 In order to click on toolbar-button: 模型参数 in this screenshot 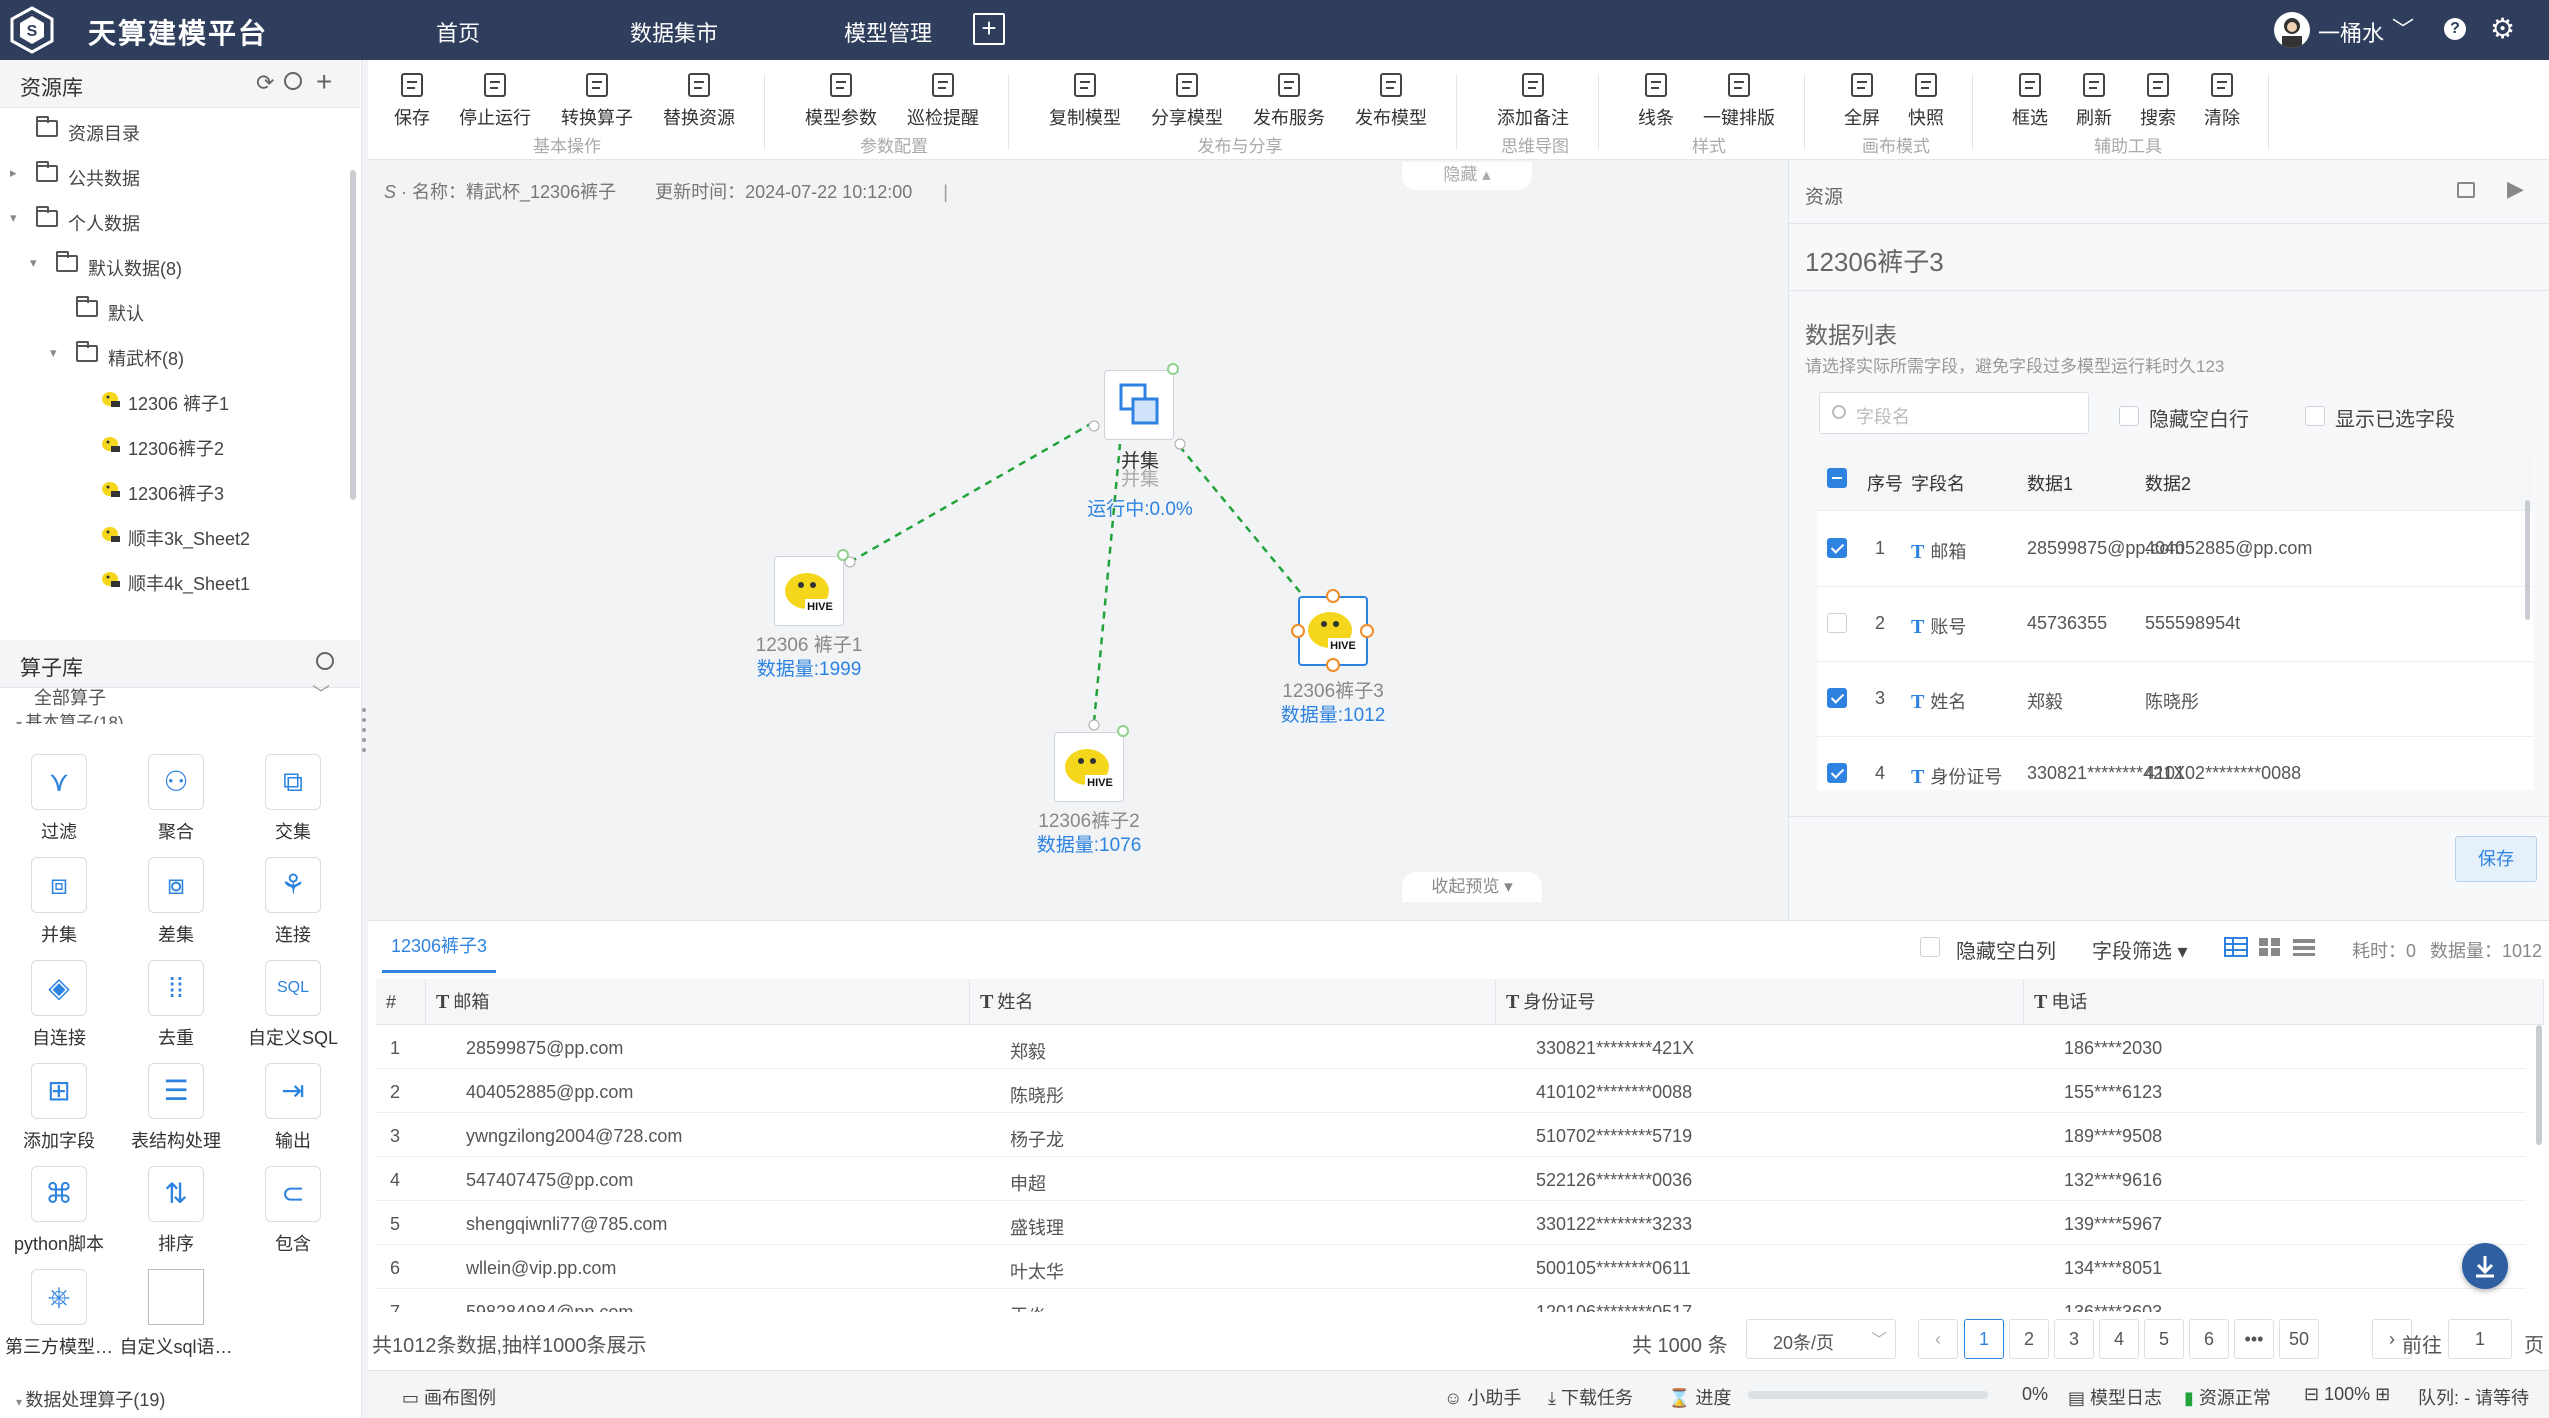, I will do `click(841, 100)`.